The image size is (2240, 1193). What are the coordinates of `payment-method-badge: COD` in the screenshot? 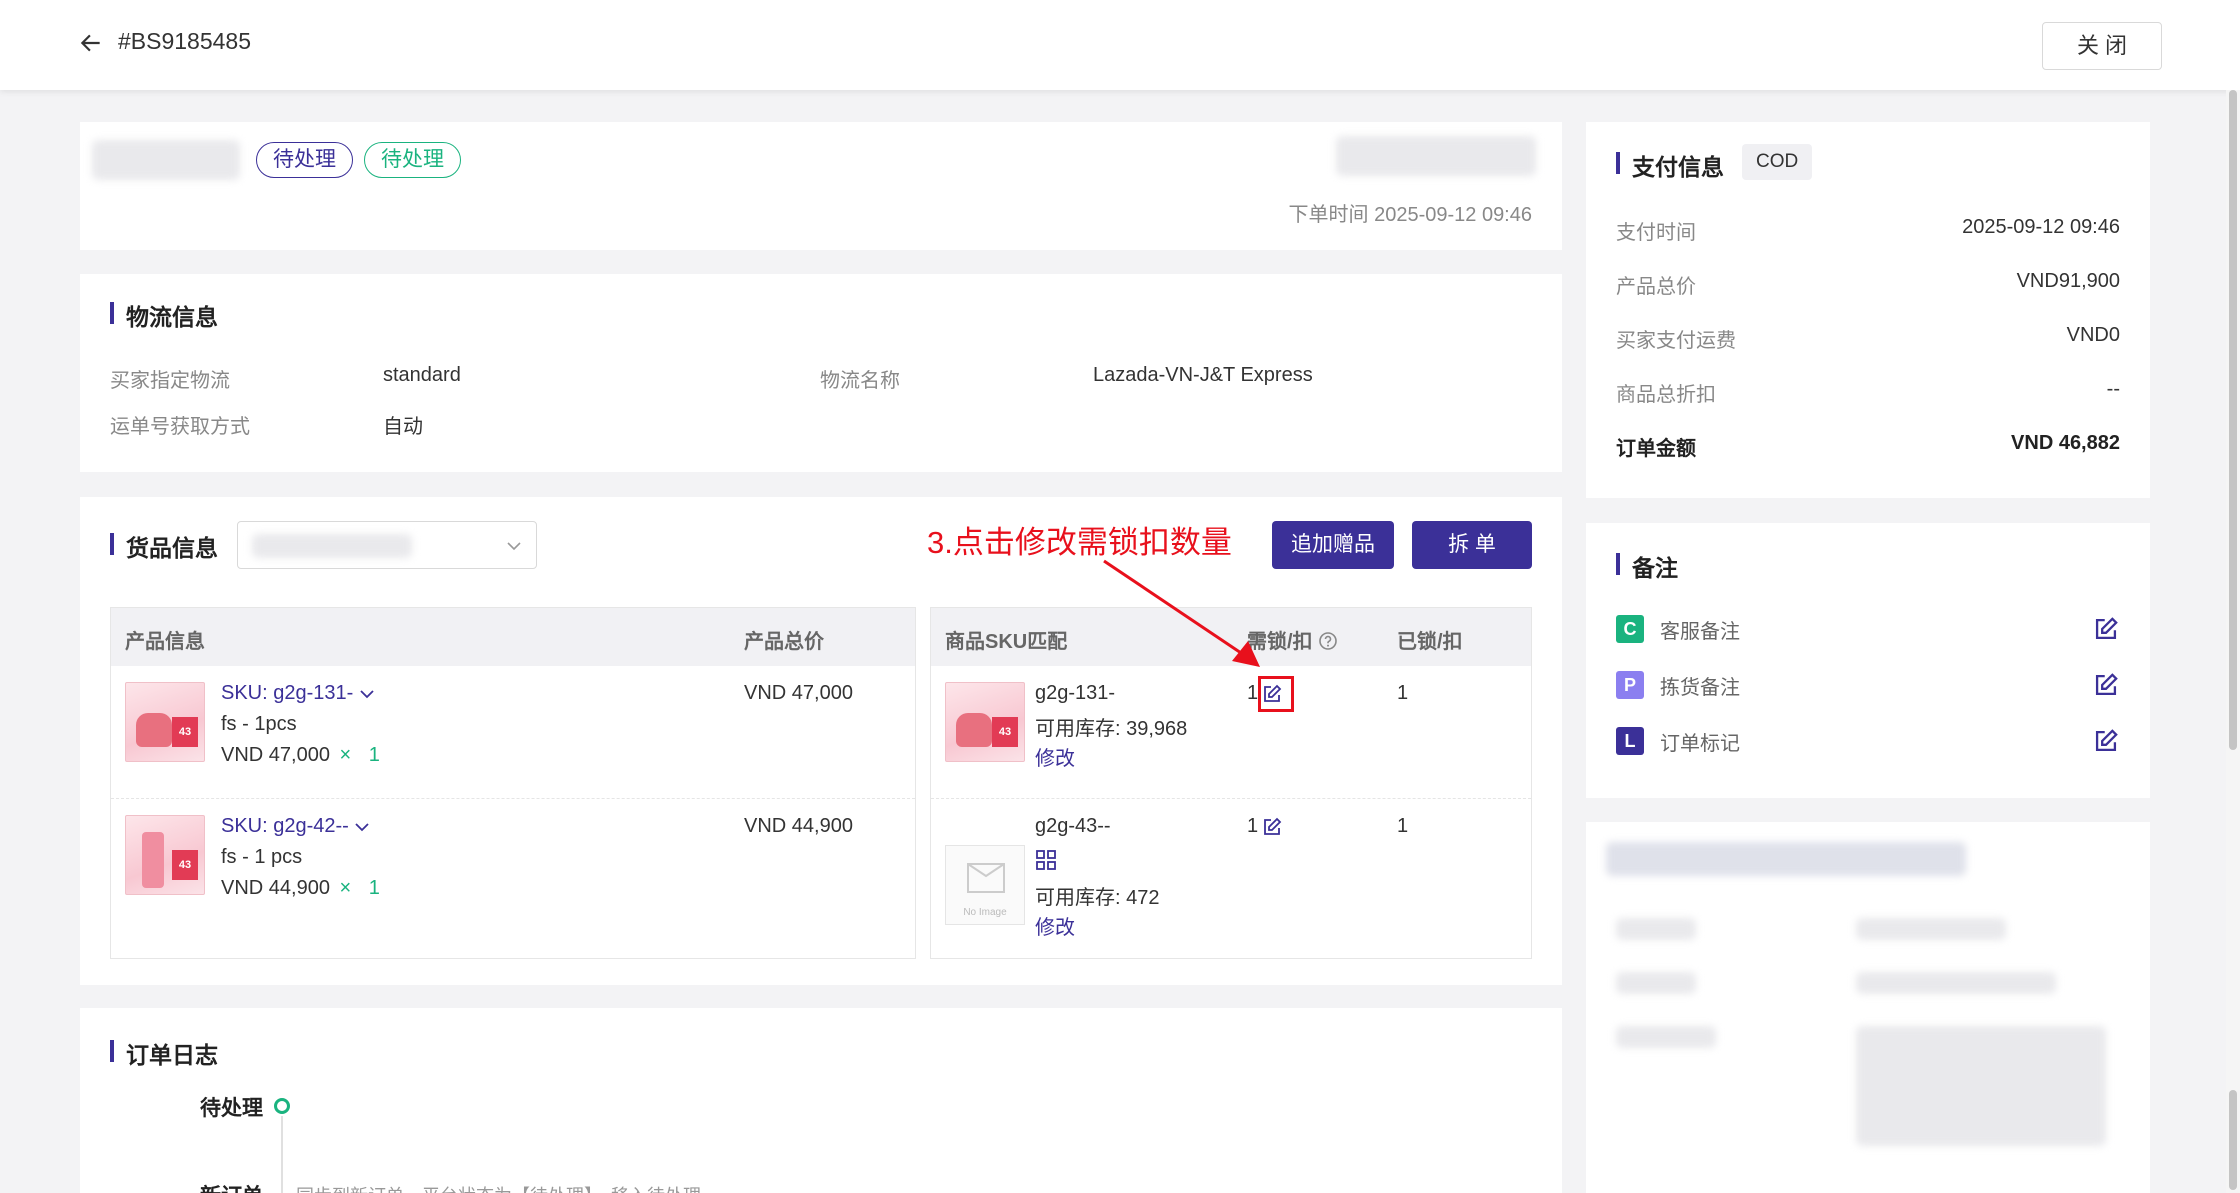 It's located at (1777, 162).